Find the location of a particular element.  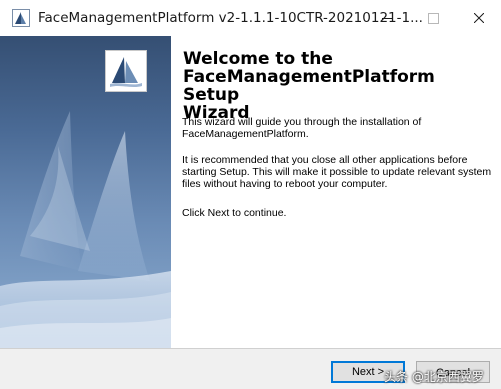

minimize-icon is located at coordinates (387, 18).